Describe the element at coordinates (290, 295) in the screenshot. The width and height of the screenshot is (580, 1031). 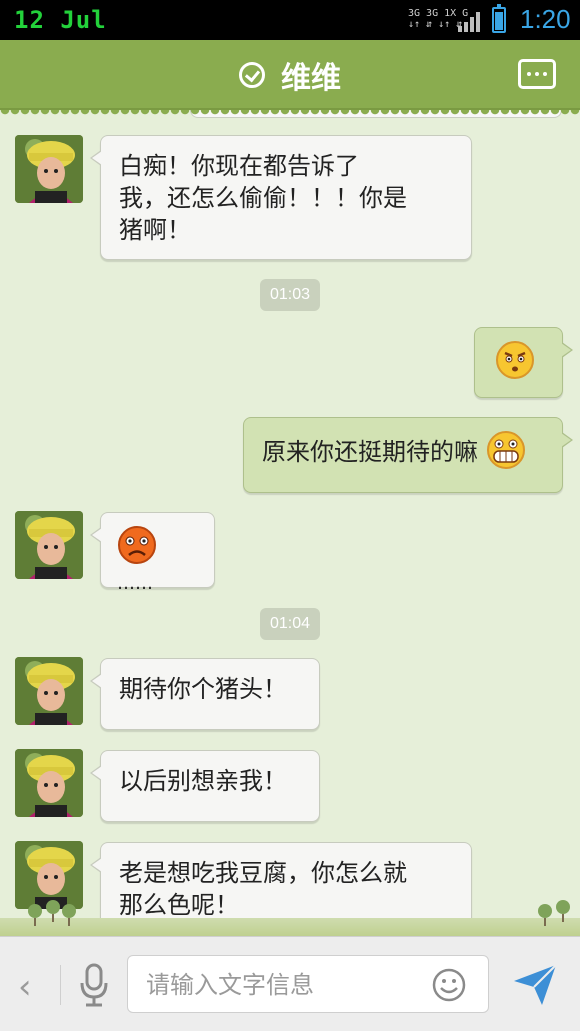
I see `timestamp: 01:03` at that location.